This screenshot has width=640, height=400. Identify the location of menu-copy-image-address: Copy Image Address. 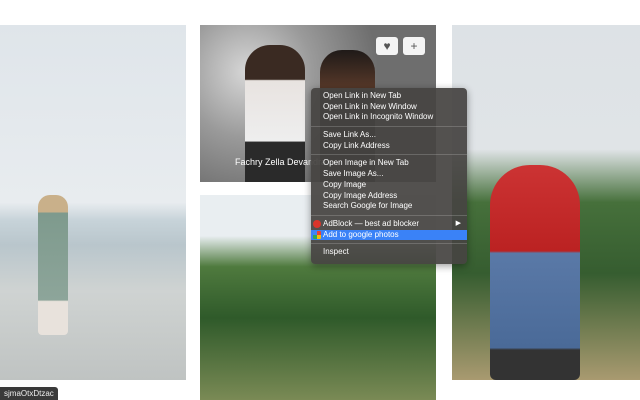
(389, 196).